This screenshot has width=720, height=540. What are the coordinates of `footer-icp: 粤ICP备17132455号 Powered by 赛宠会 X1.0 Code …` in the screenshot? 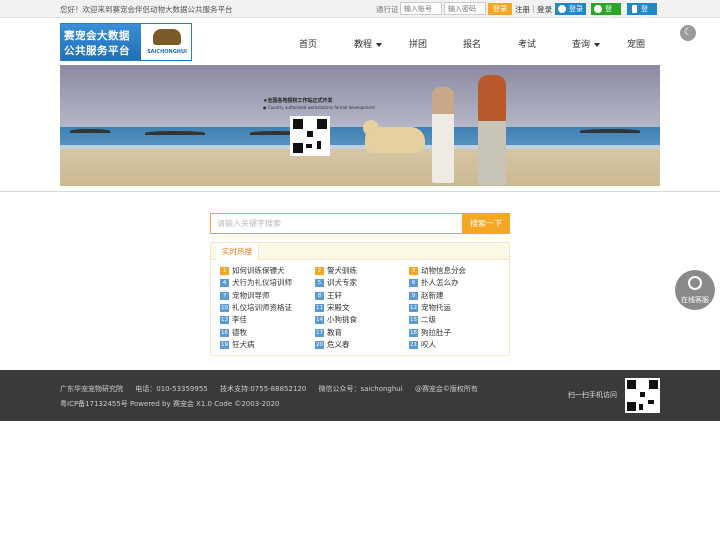 It's located at (170, 404).